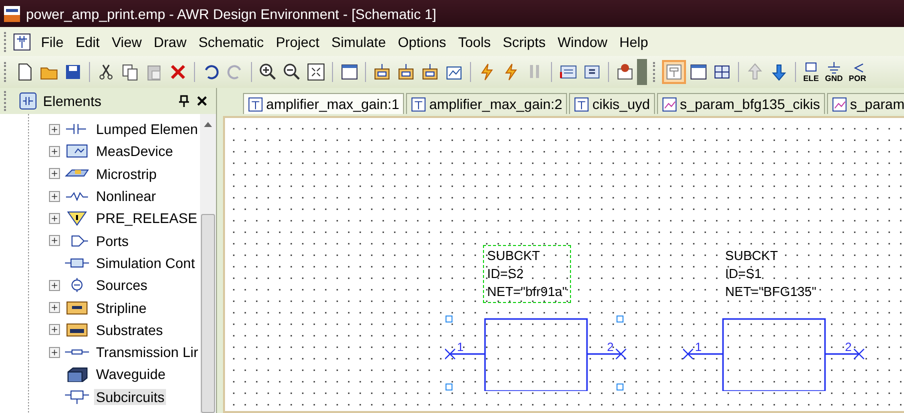  I want to click on document-tab: s_param, so click(865, 103).